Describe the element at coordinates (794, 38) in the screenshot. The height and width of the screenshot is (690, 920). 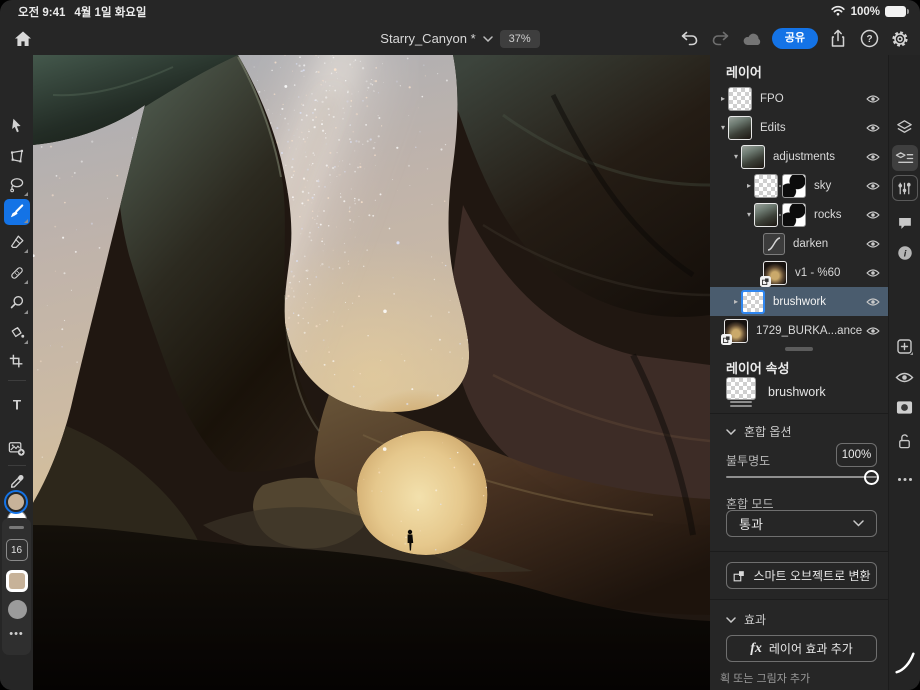
I see `share-button: 공유` at that location.